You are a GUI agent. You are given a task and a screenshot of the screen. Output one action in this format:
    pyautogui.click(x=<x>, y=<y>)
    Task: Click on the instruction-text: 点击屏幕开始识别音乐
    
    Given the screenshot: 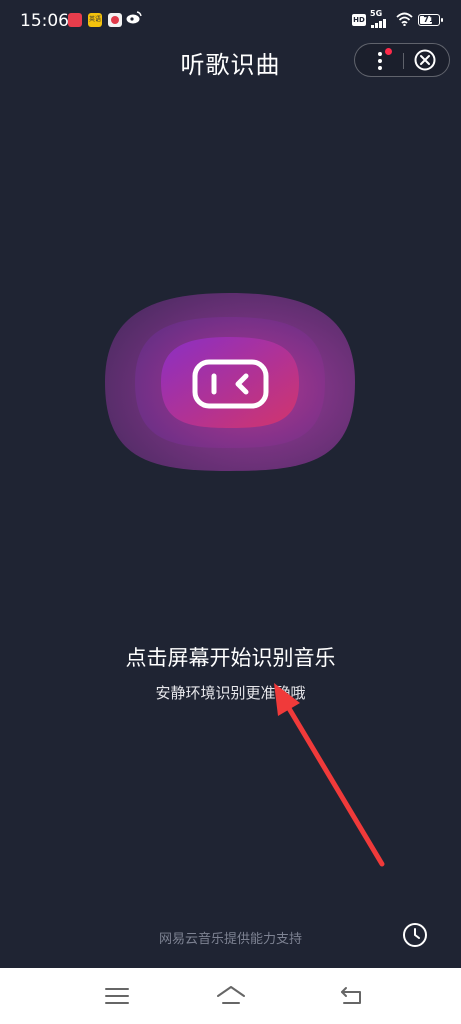 What is the action you would take?
    pyautogui.click(x=230, y=658)
    